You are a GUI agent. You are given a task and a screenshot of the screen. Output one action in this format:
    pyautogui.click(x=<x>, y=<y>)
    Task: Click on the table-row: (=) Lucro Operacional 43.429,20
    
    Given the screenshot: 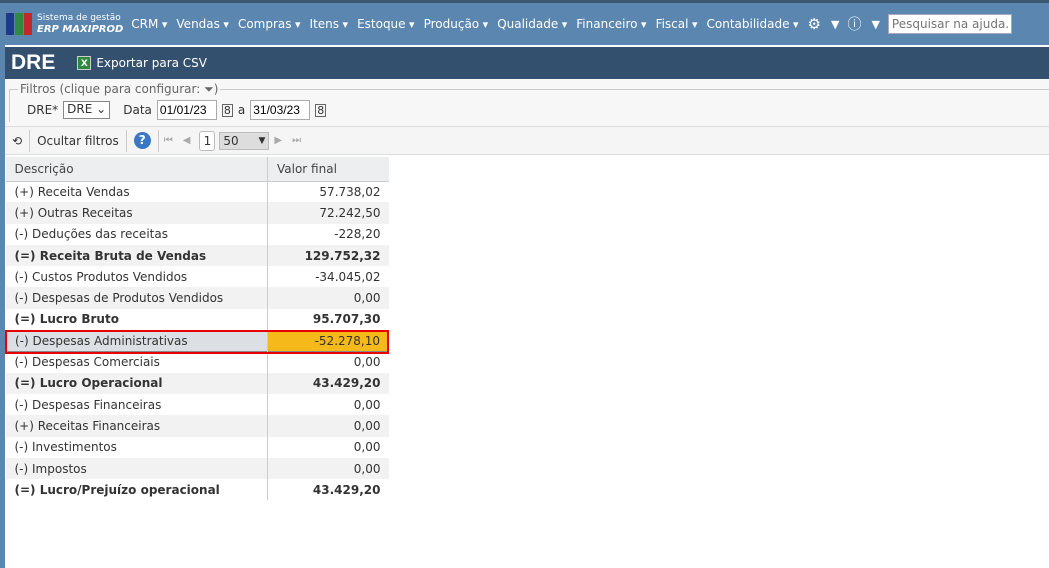 What is the action you would take?
    pyautogui.click(x=197, y=383)
    